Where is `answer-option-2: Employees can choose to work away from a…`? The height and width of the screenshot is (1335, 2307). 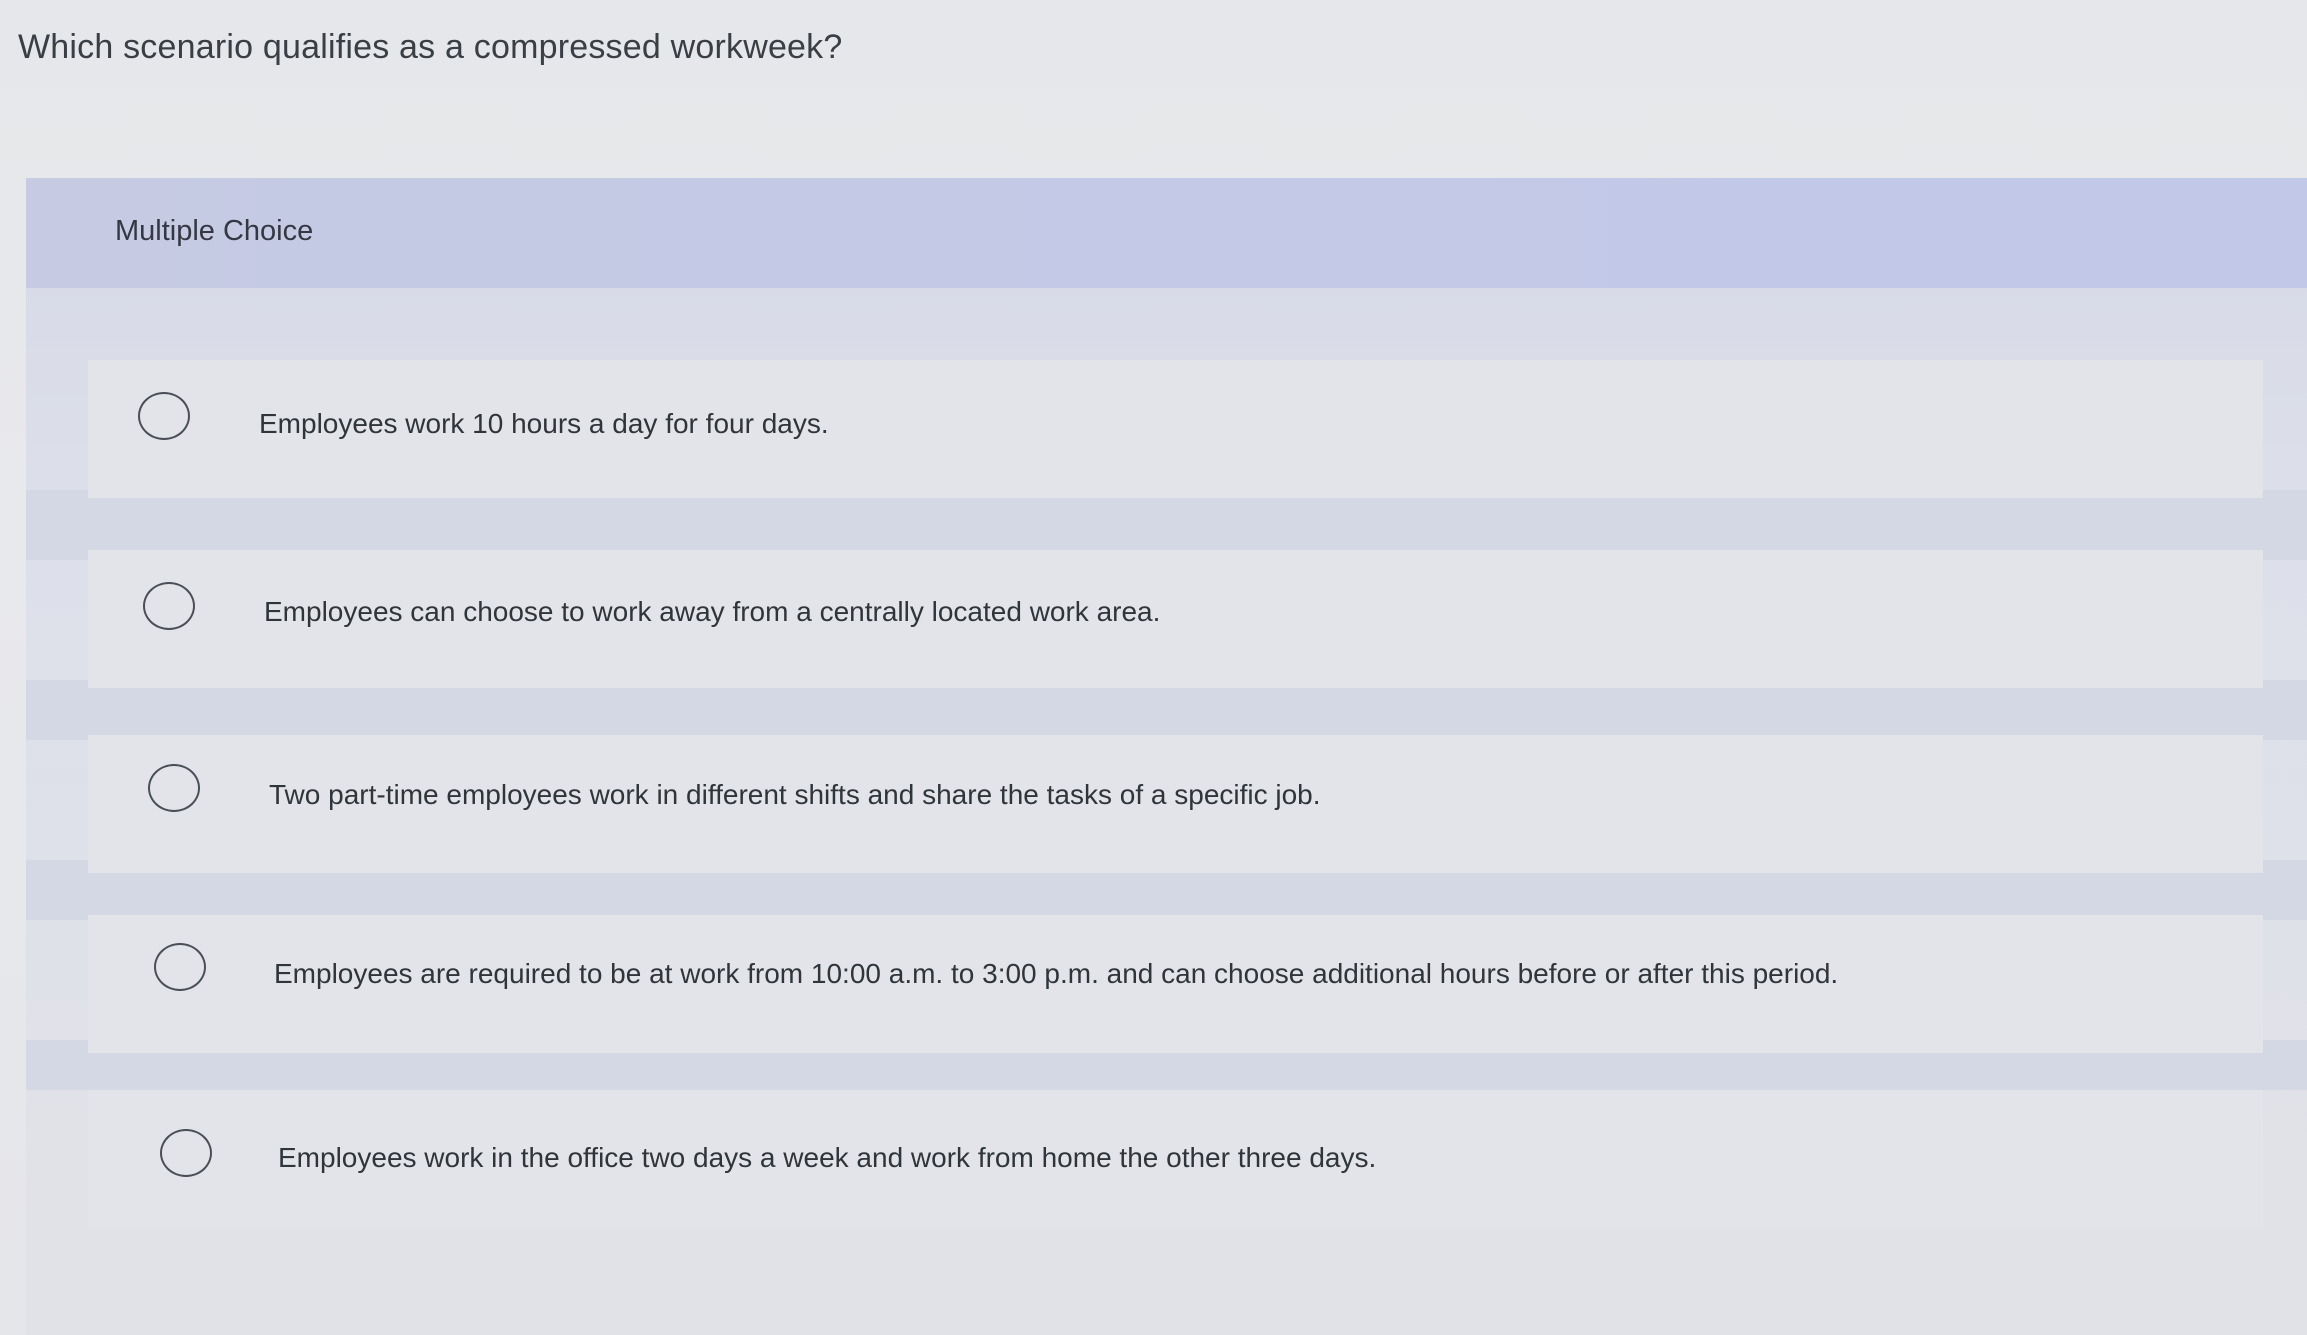 answer-option-2: Employees can choose to work away from a… is located at coordinates (1175, 619).